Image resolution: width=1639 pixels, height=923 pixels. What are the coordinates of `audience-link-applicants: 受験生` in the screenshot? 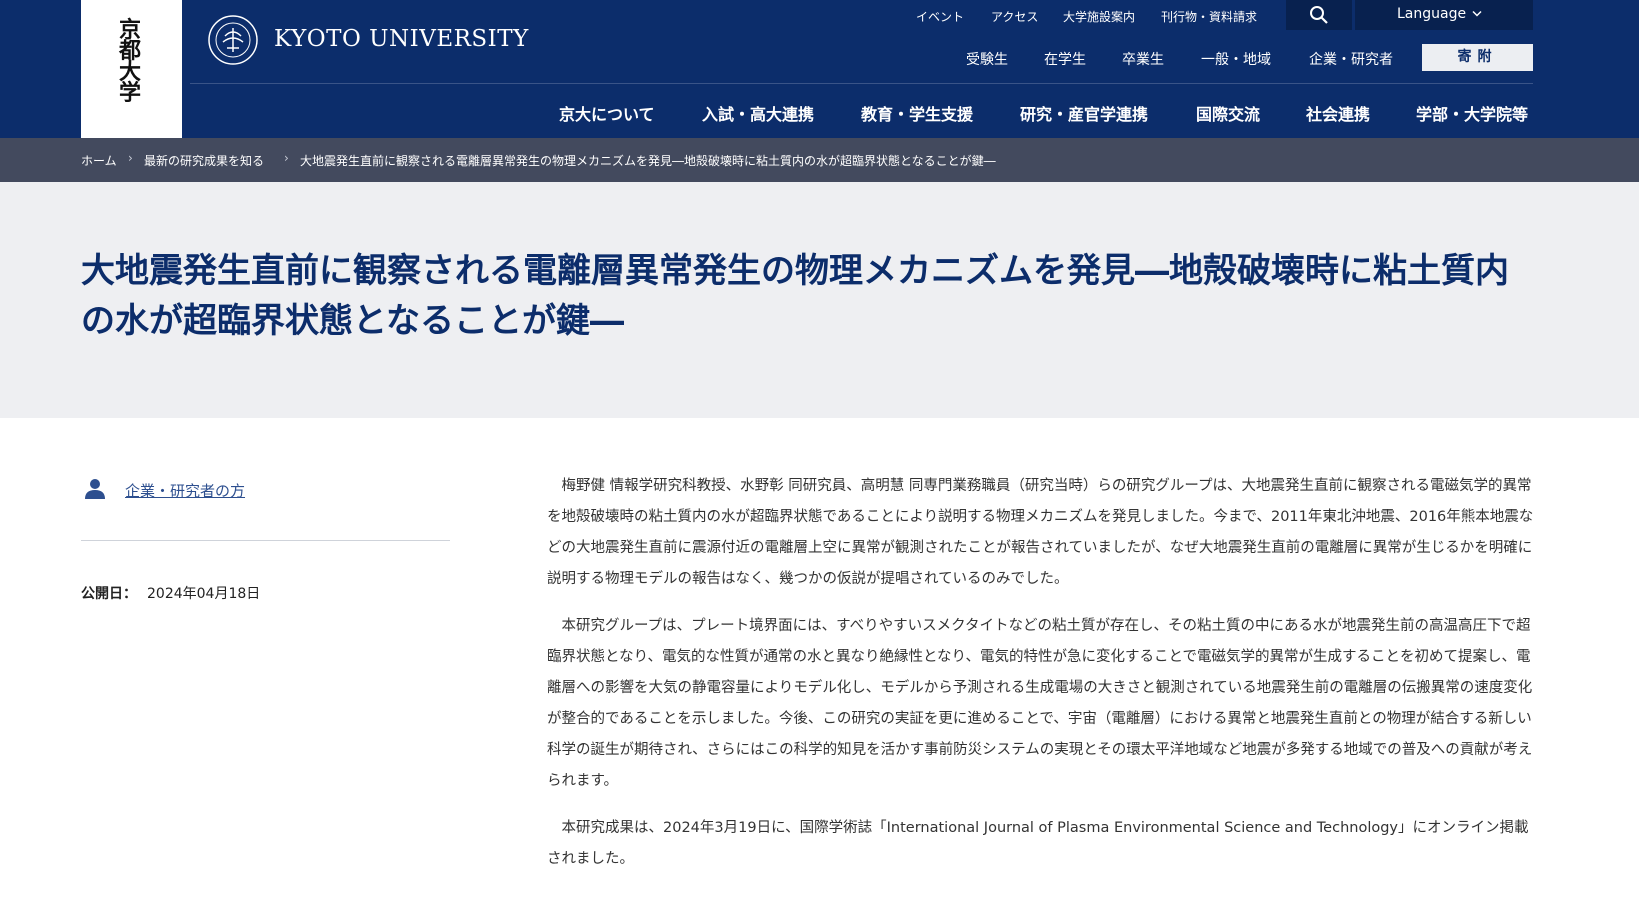 It's located at (987, 59).